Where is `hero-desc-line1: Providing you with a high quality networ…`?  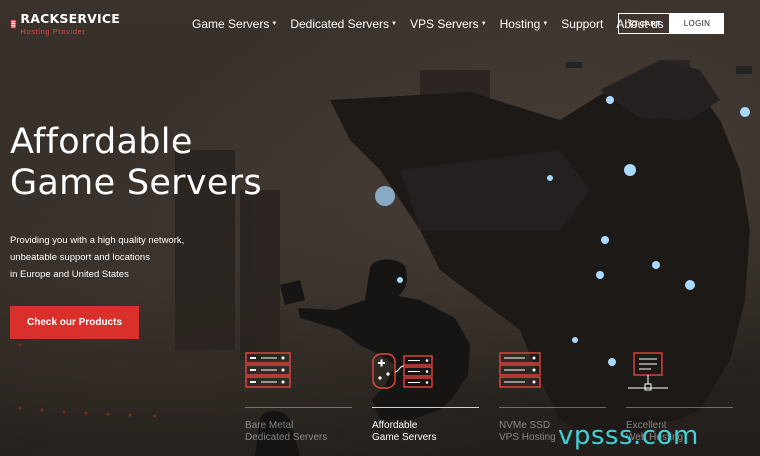
hero-desc-line1: Providing you with a high quality networ… is located at coordinates (97, 240).